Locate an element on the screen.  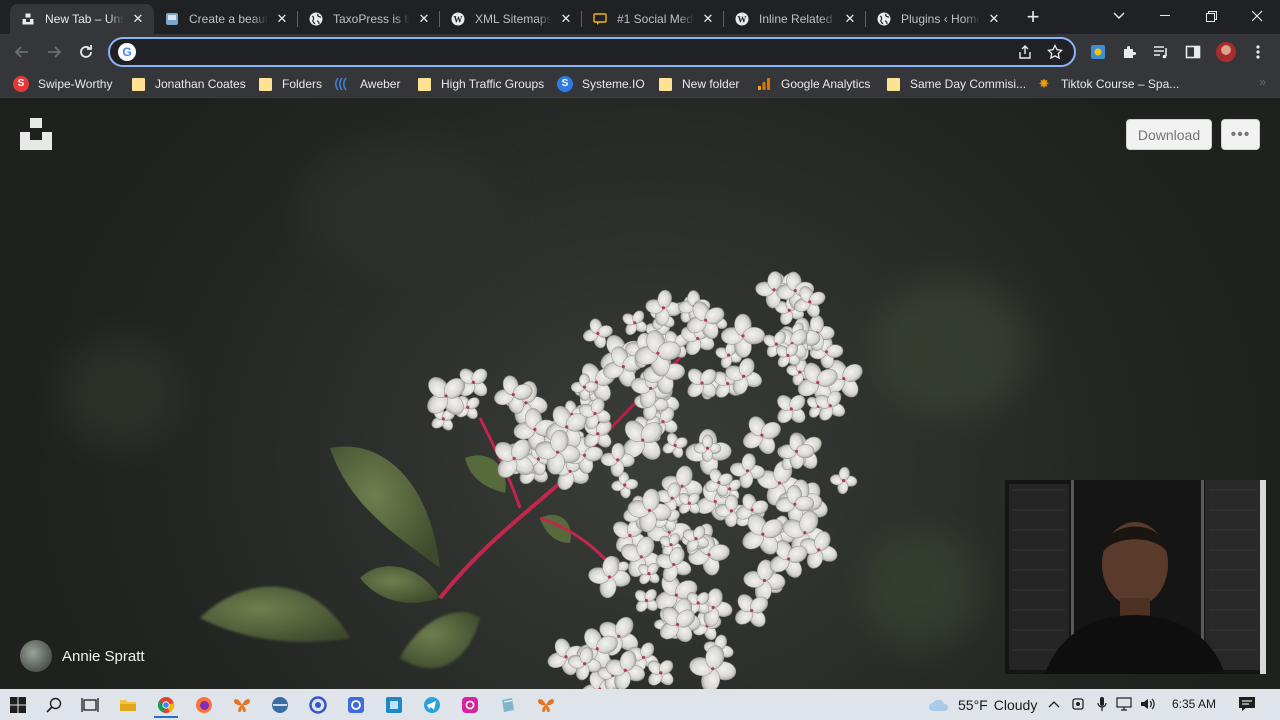
search-icon is located at coordinates (54, 705).